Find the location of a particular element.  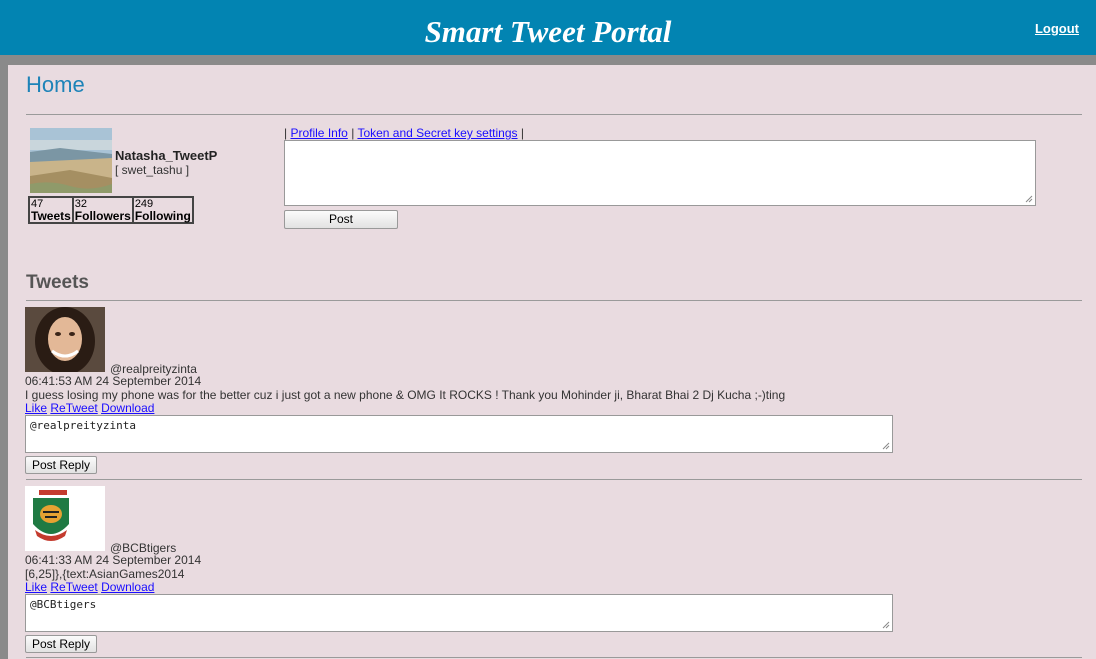

token-settings-link: Token and Secret key settings is located at coordinates (437, 133).